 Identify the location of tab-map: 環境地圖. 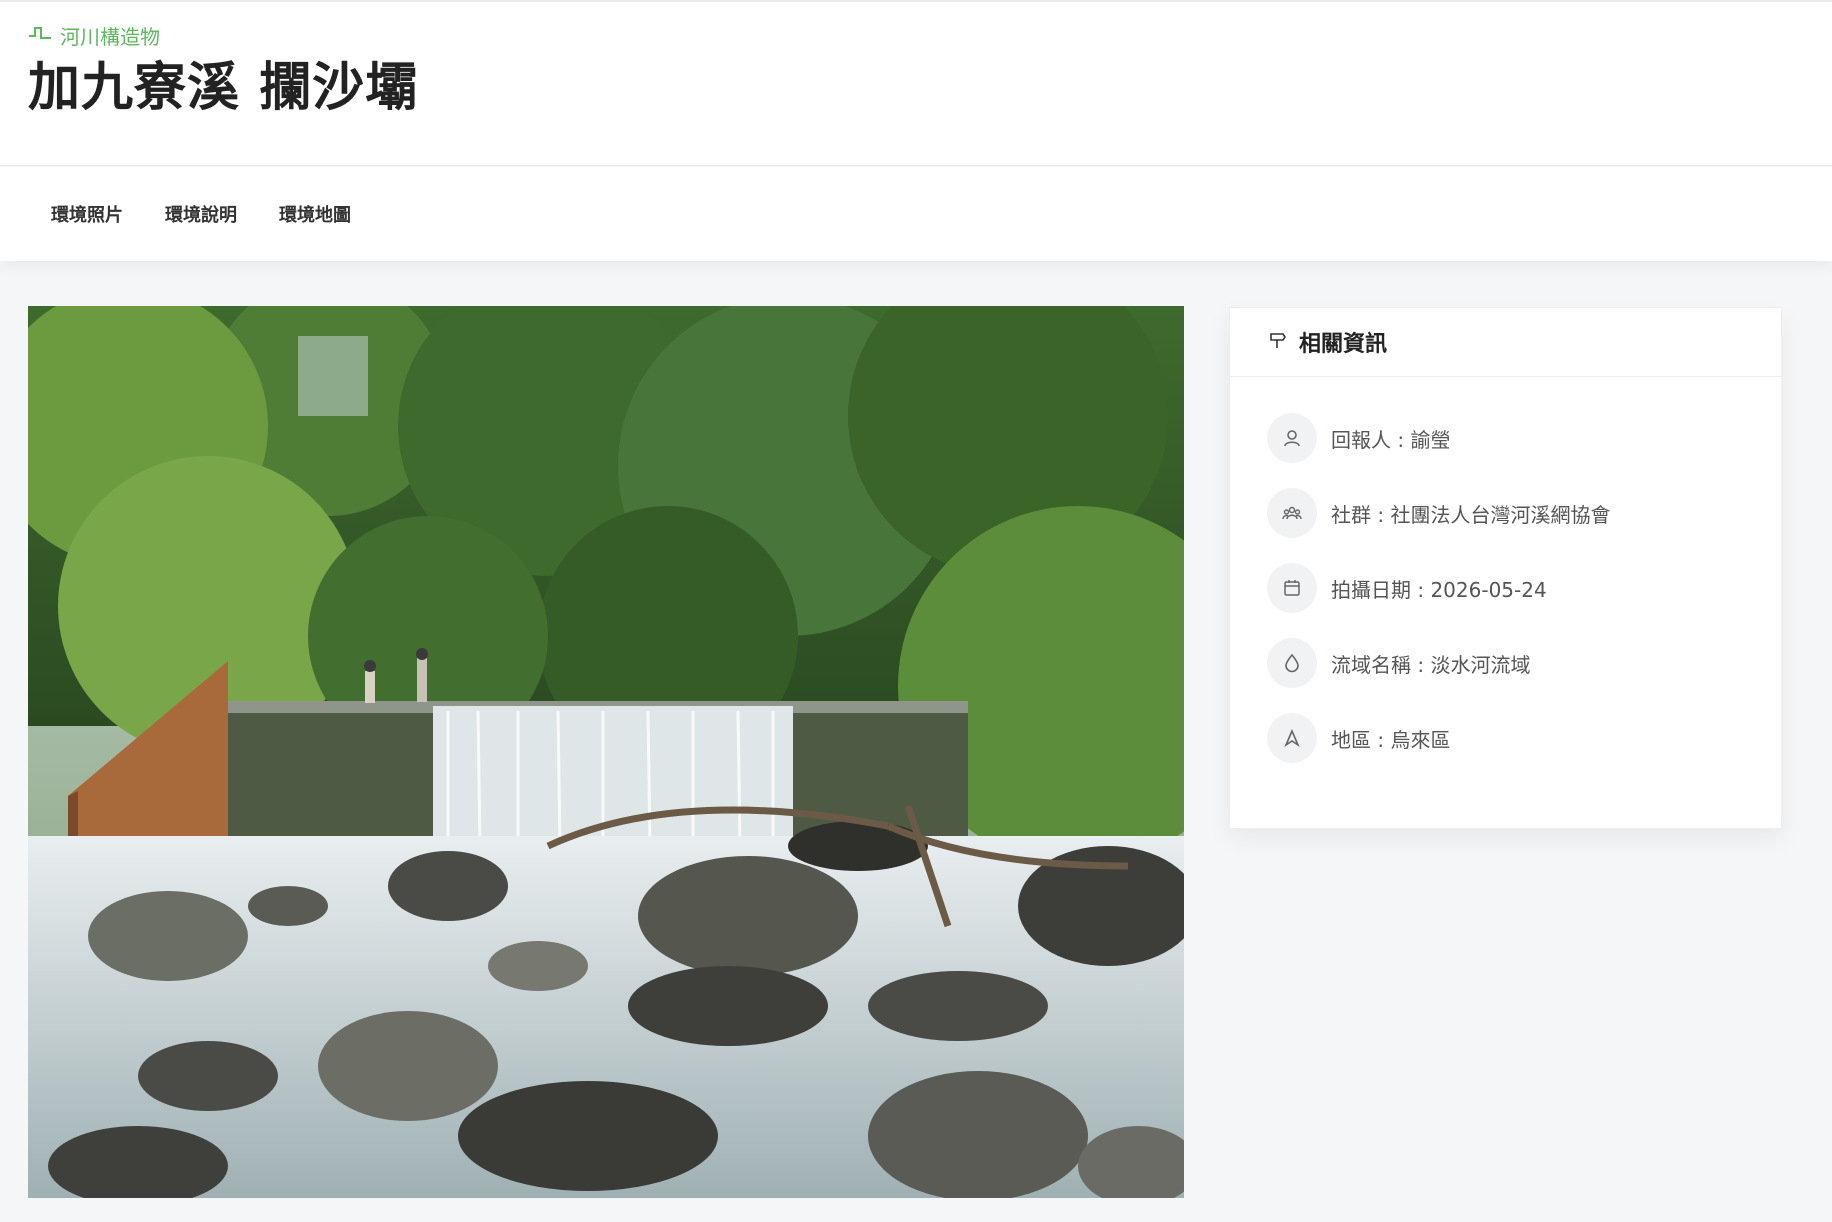
(315, 214).